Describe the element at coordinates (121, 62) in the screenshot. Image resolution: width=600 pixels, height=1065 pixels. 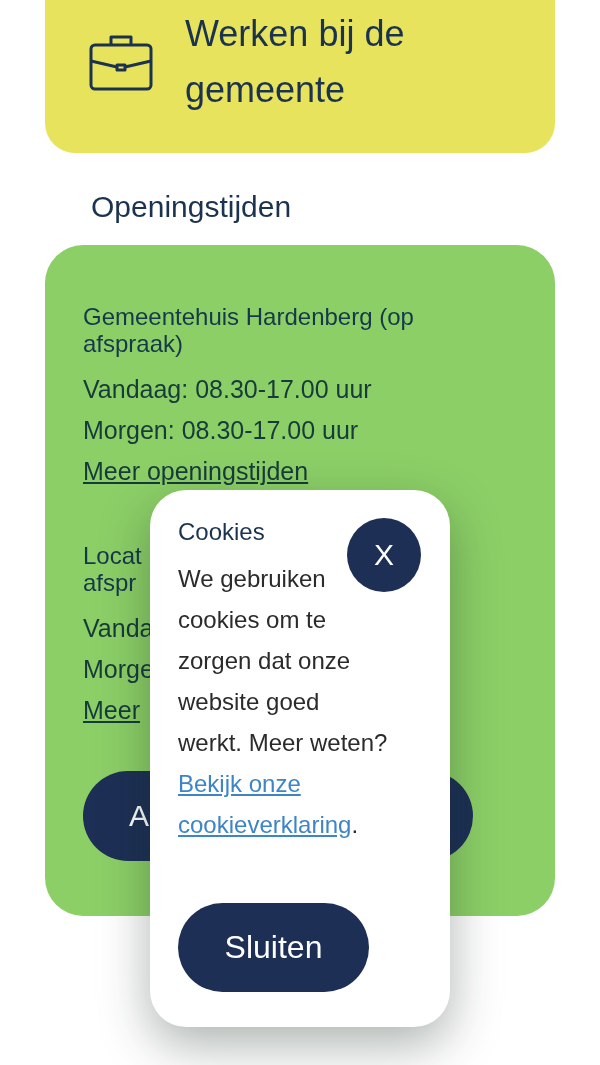
I see `briefcase-icon` at that location.